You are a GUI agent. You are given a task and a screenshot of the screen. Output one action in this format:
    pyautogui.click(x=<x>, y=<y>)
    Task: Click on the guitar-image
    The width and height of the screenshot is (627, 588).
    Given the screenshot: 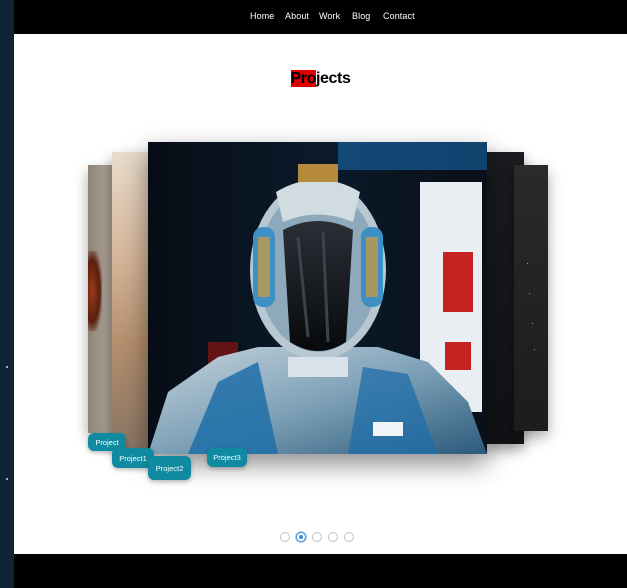 What is the action you would take?
    pyautogui.click(x=95, y=291)
    